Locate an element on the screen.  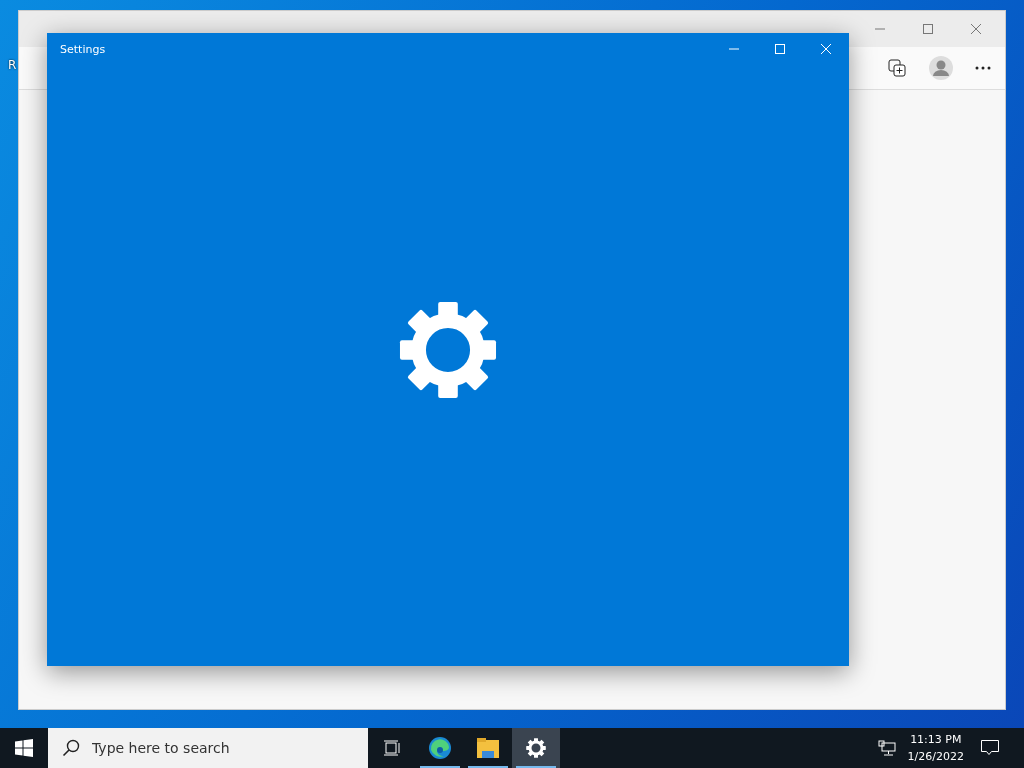
clock-date: 1/26/2022 is located at coordinates (935, 757).